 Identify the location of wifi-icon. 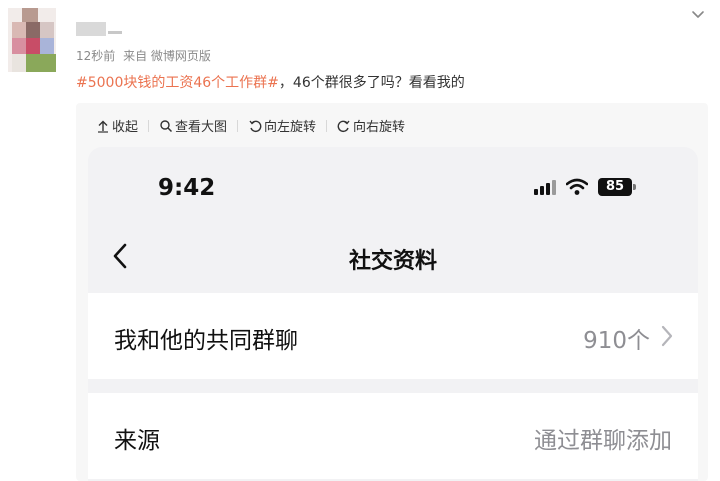
(577, 186).